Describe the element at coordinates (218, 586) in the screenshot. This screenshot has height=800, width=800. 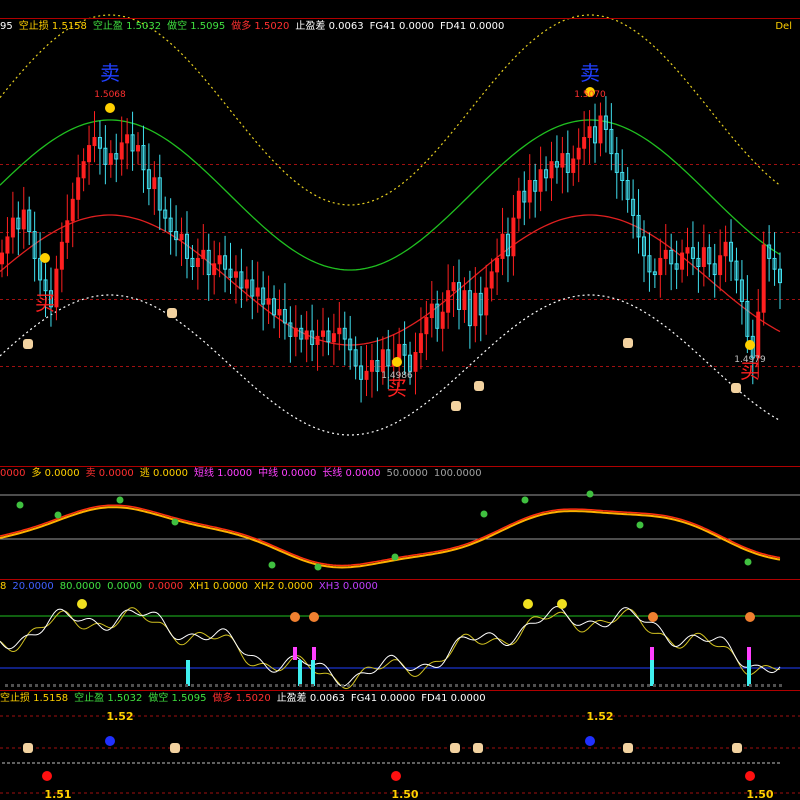
I see `panel3-header-item: XH1 0.0000` at that location.